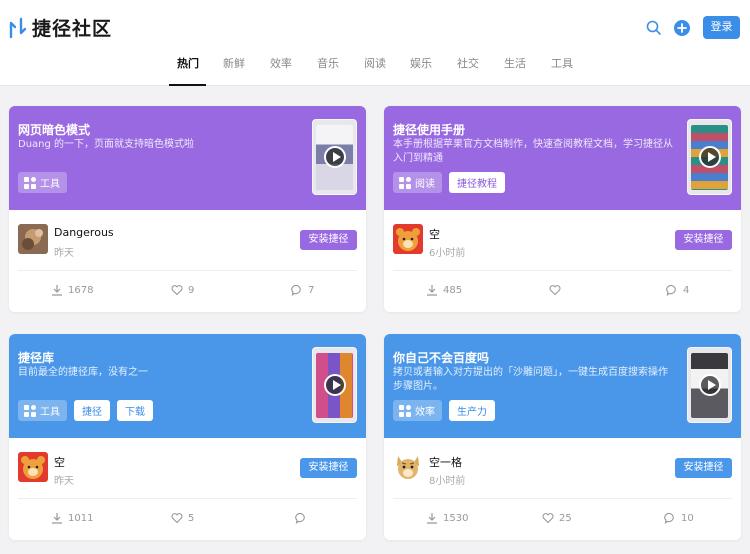 This screenshot has height=554, width=750. Describe the element at coordinates (515, 63) in the screenshot. I see `tab-life: 生活` at that location.